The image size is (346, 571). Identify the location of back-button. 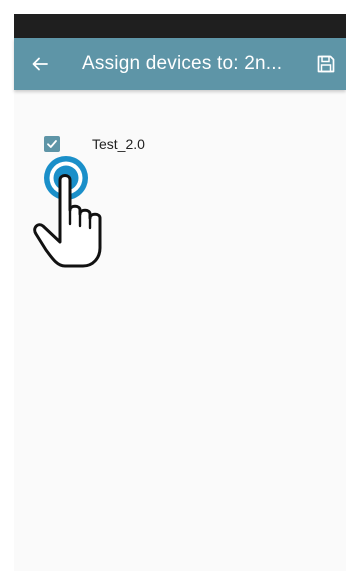
(40, 64).